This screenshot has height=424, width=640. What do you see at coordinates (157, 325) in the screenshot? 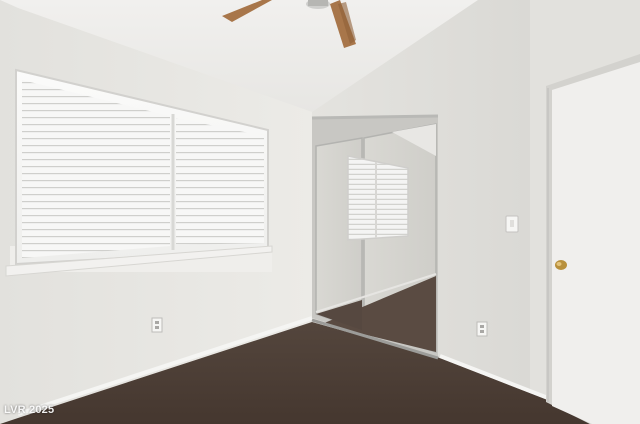
I see `outlet-icon` at bounding box center [157, 325].